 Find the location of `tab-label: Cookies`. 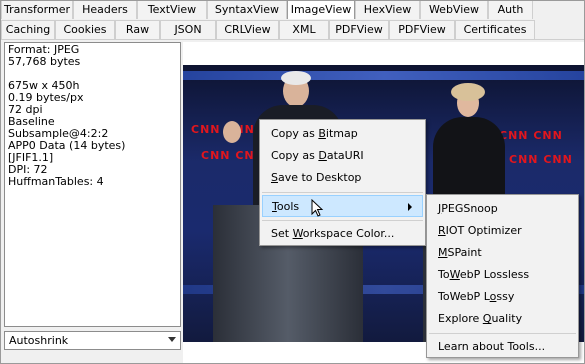

tab-label: Cookies is located at coordinates (85, 29).